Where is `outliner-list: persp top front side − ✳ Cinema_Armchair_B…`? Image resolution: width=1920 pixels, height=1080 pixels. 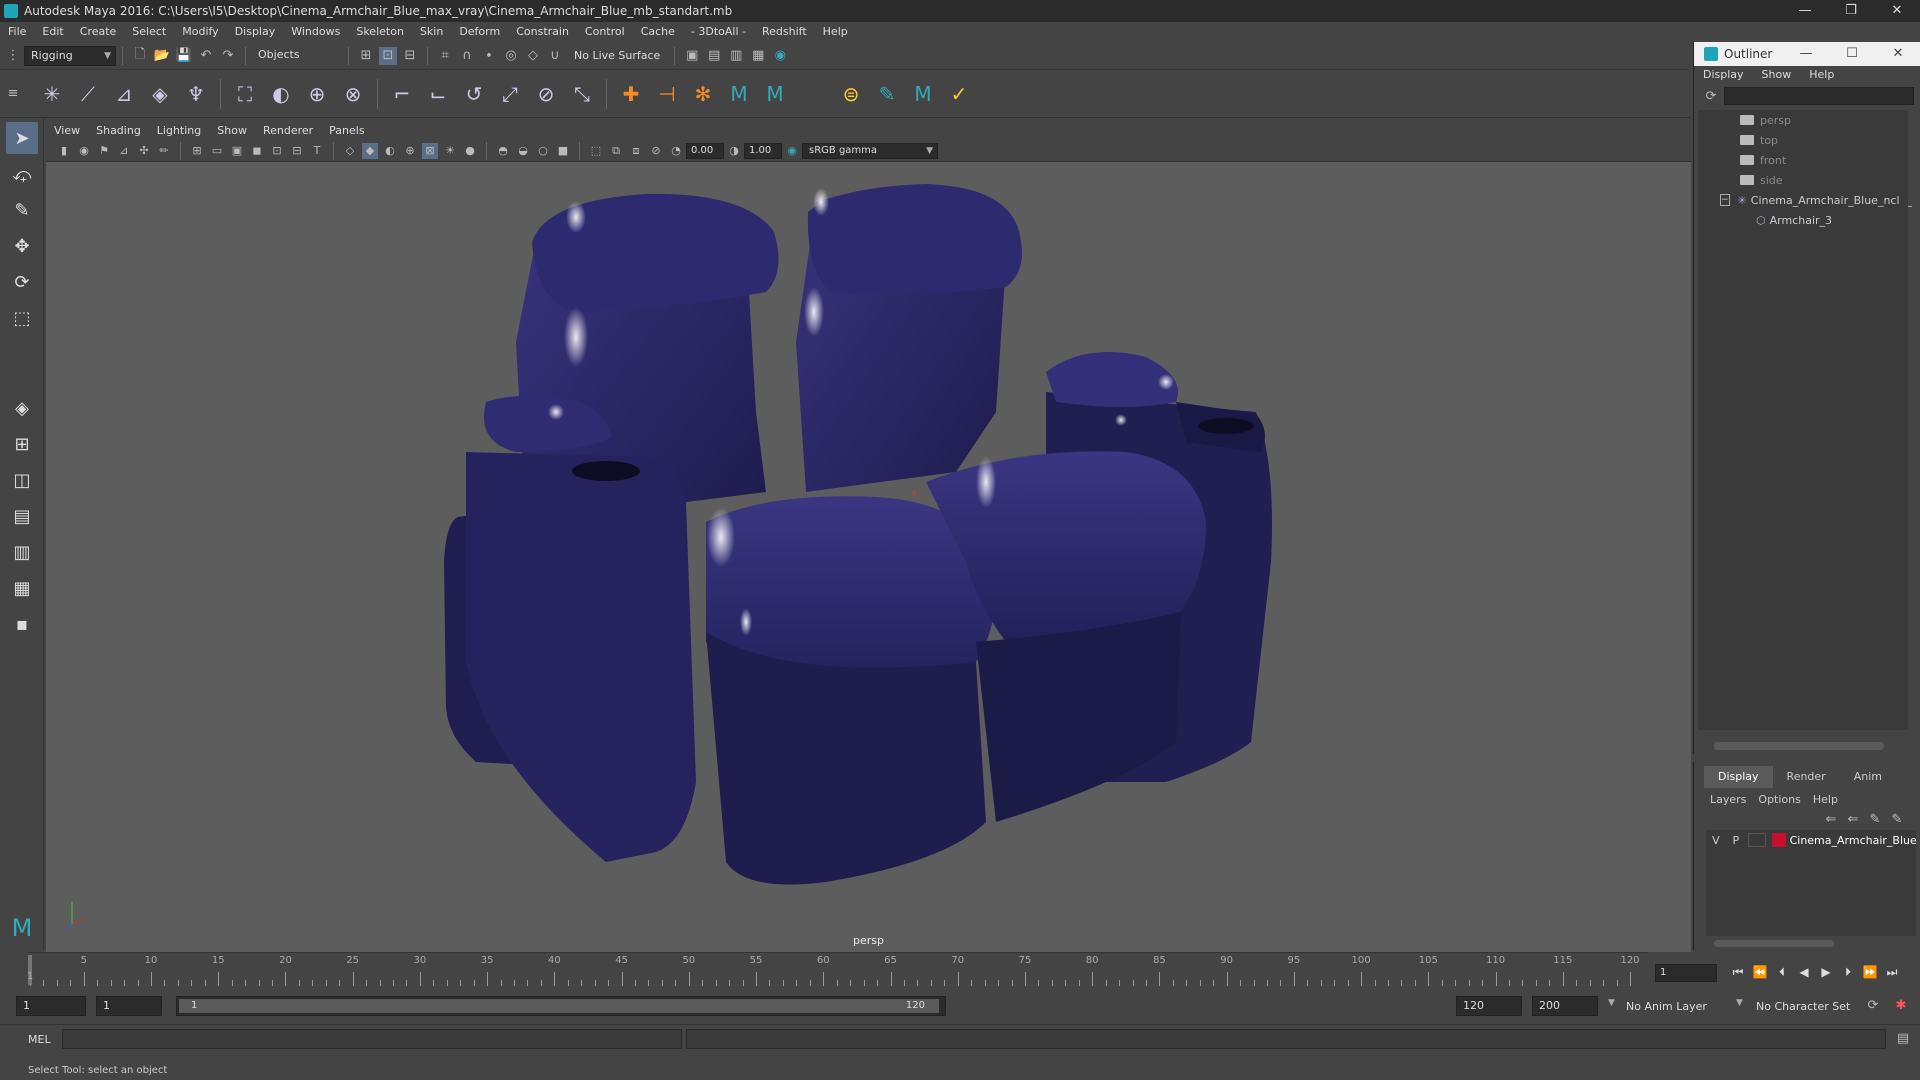
outliner-list: persp top front side − ✳ Cinema_Armchair_B… is located at coordinates (1805, 420).